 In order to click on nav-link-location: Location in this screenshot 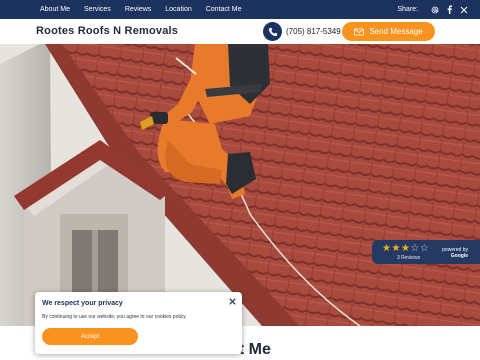, I will do `click(178, 9)`.